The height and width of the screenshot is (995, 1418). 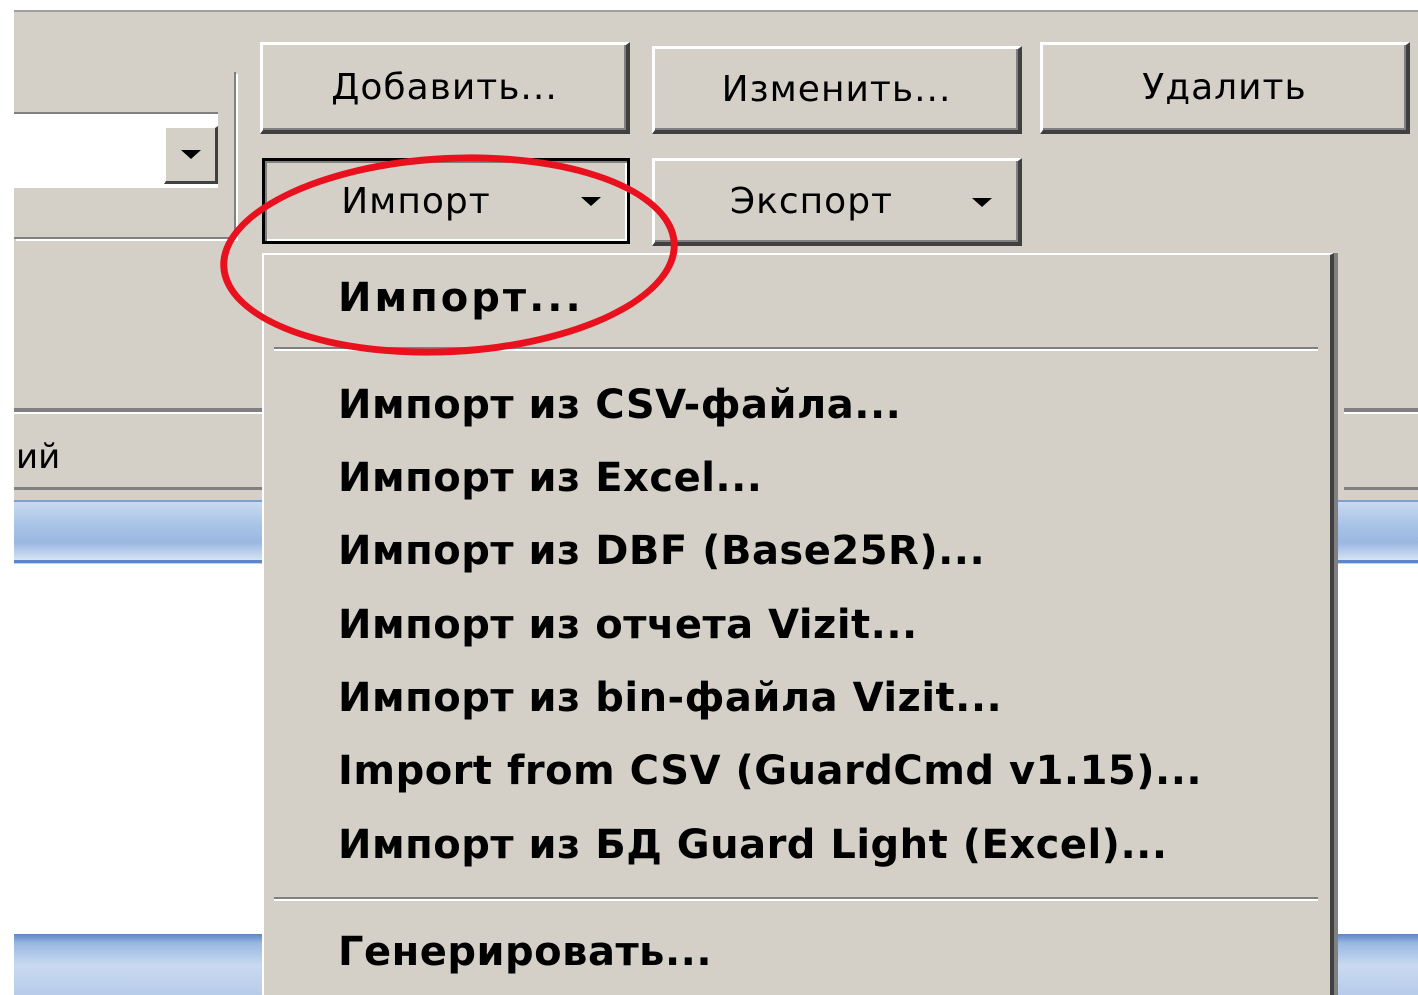 I want to click on export-button-label: Экспорт, so click(x=811, y=201).